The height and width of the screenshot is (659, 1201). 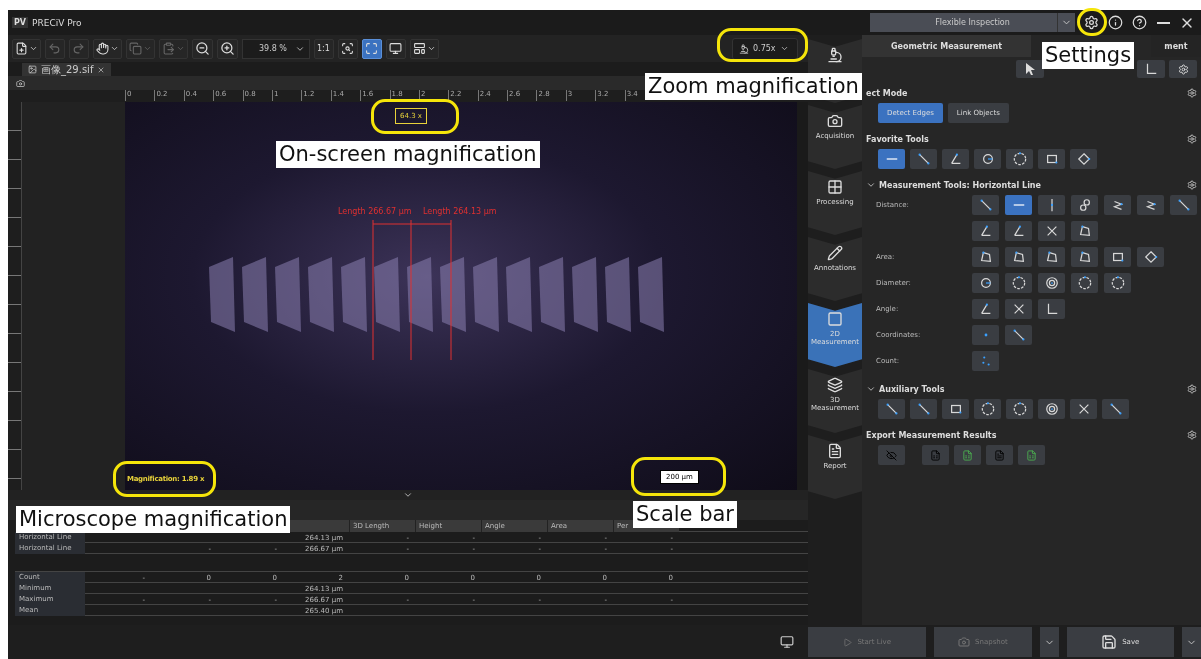 I want to click on eye-off-icon, so click(x=891, y=455).